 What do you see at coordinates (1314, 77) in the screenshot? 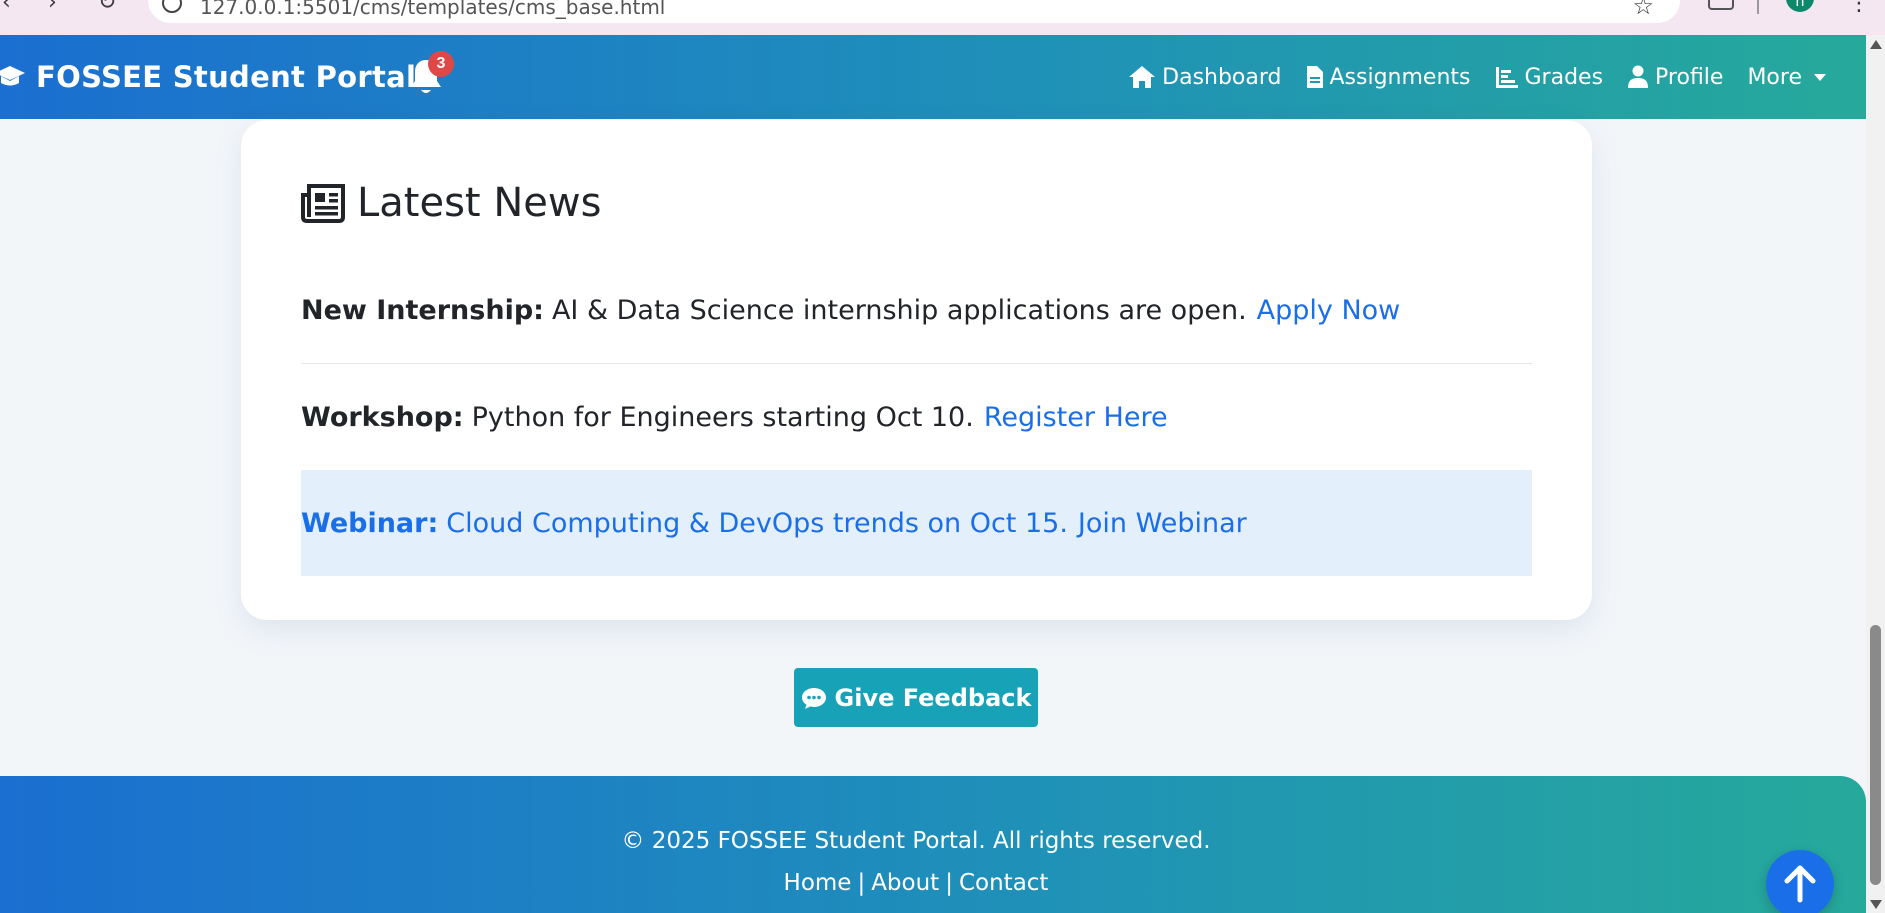
I see `document-icon` at bounding box center [1314, 77].